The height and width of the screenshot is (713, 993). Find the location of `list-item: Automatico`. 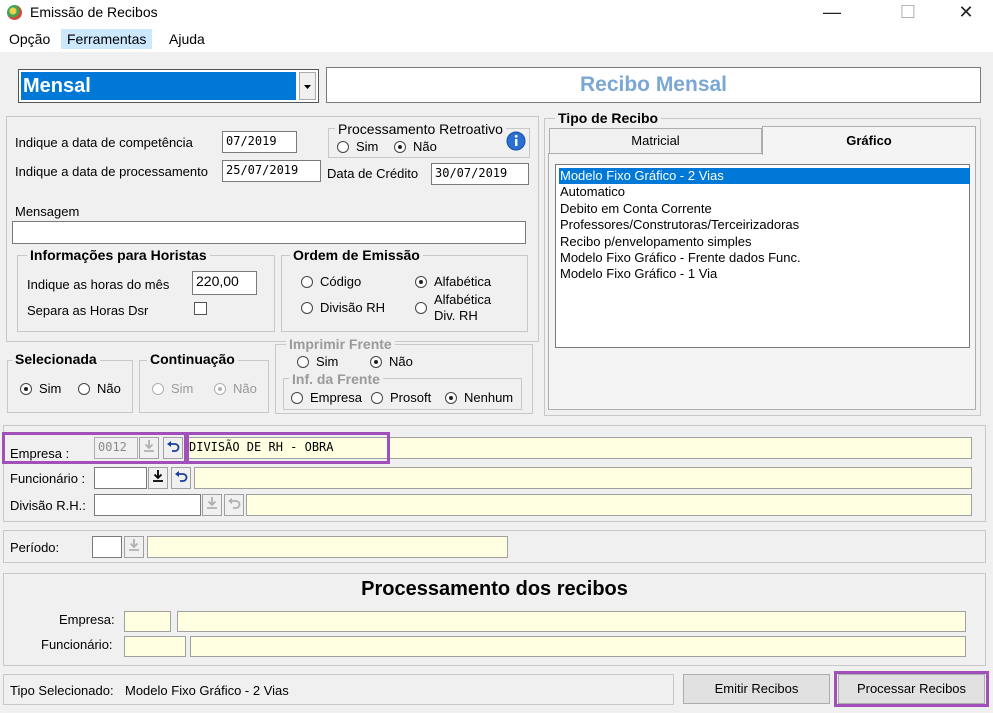

list-item: Automatico is located at coordinates (592, 192).